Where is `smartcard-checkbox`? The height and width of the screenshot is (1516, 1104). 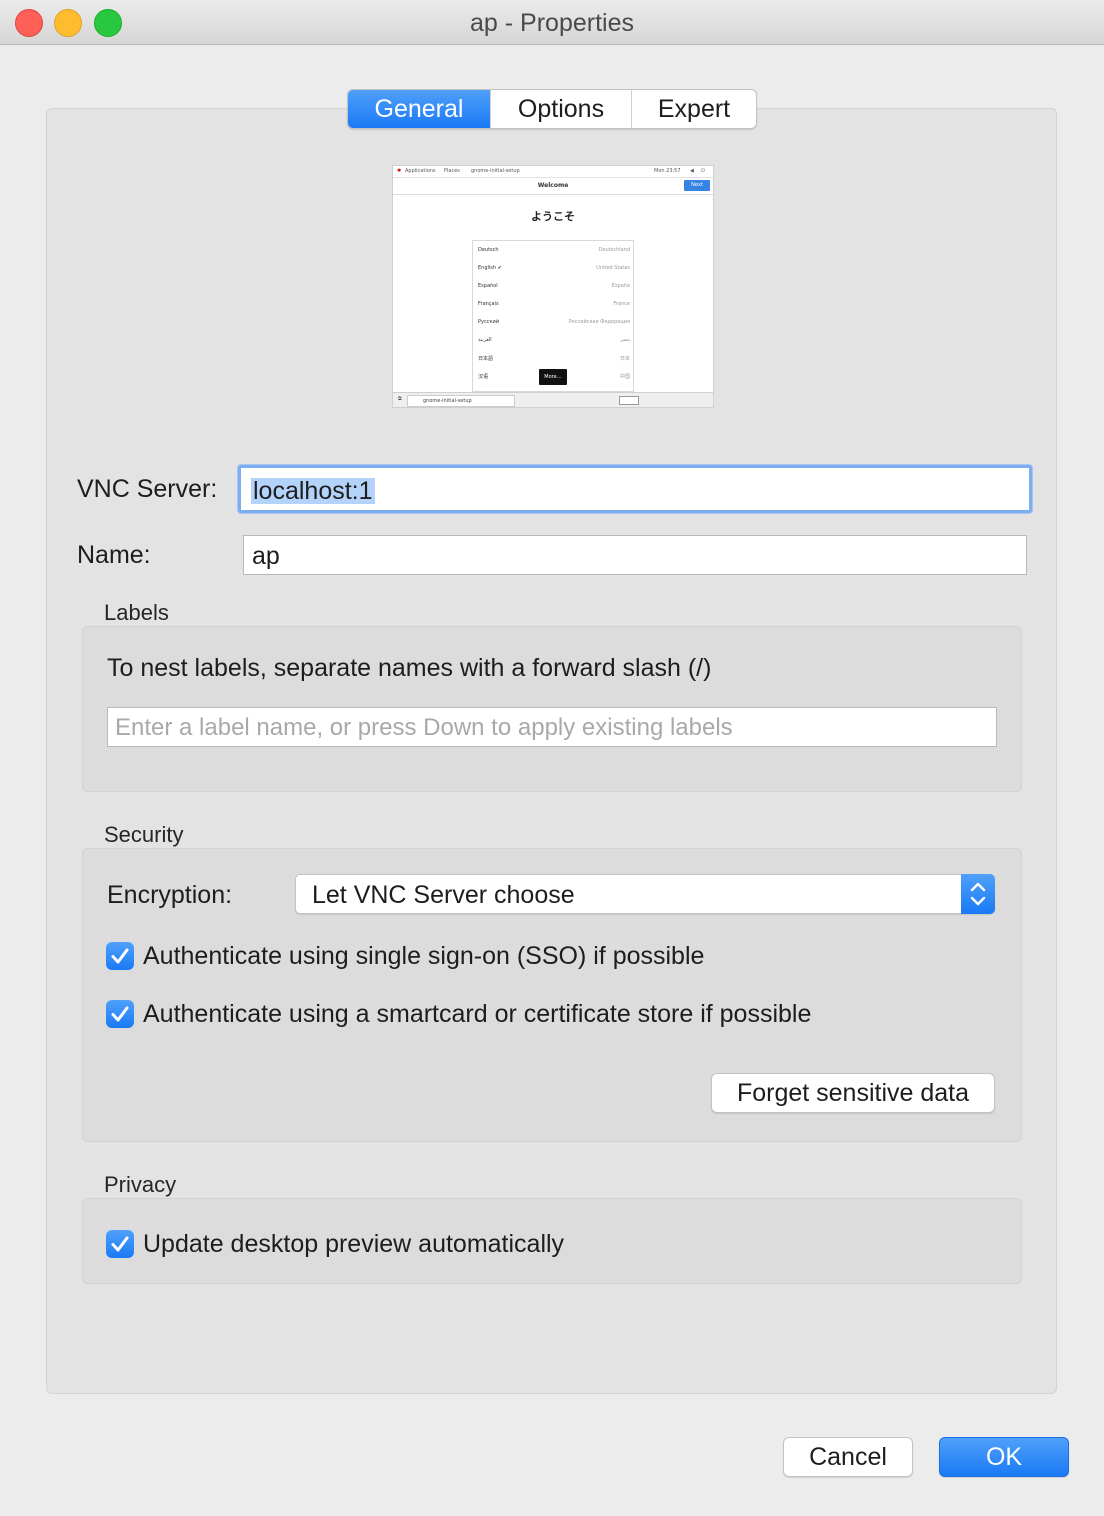 smartcard-checkbox is located at coordinates (120, 1014).